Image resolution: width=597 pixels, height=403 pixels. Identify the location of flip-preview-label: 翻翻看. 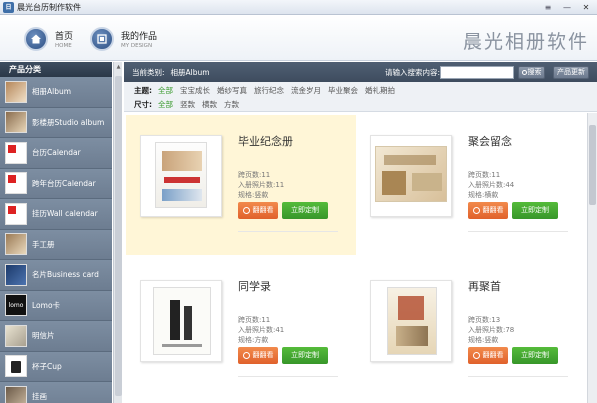
(263, 355).